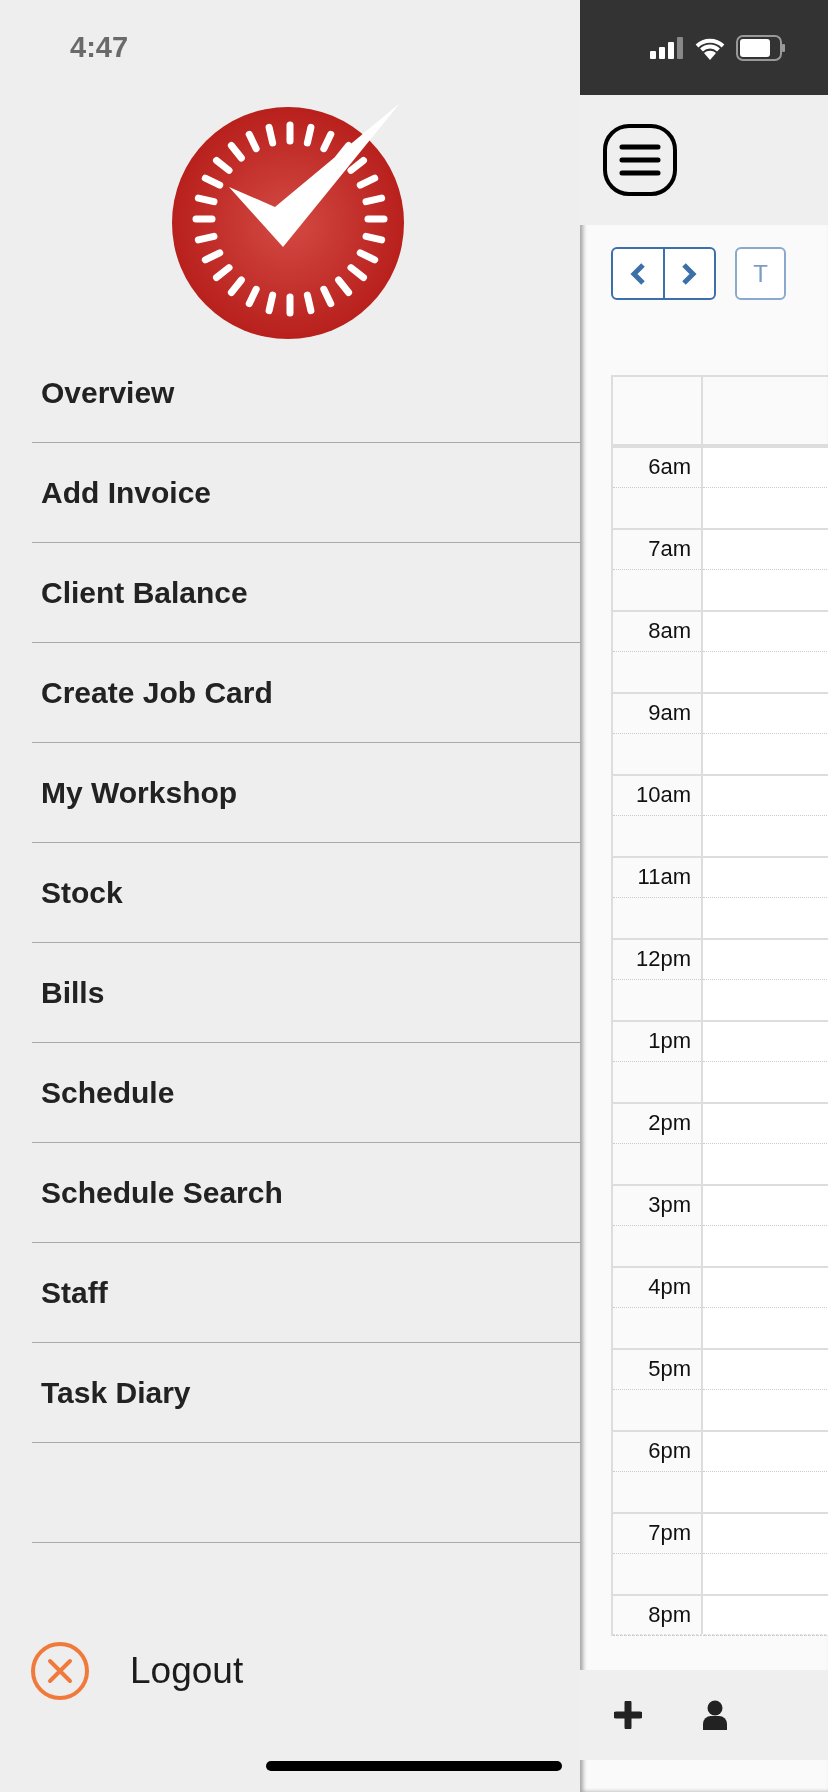 This screenshot has width=828, height=1792. I want to click on menu-item: Schedule, so click(108, 1092).